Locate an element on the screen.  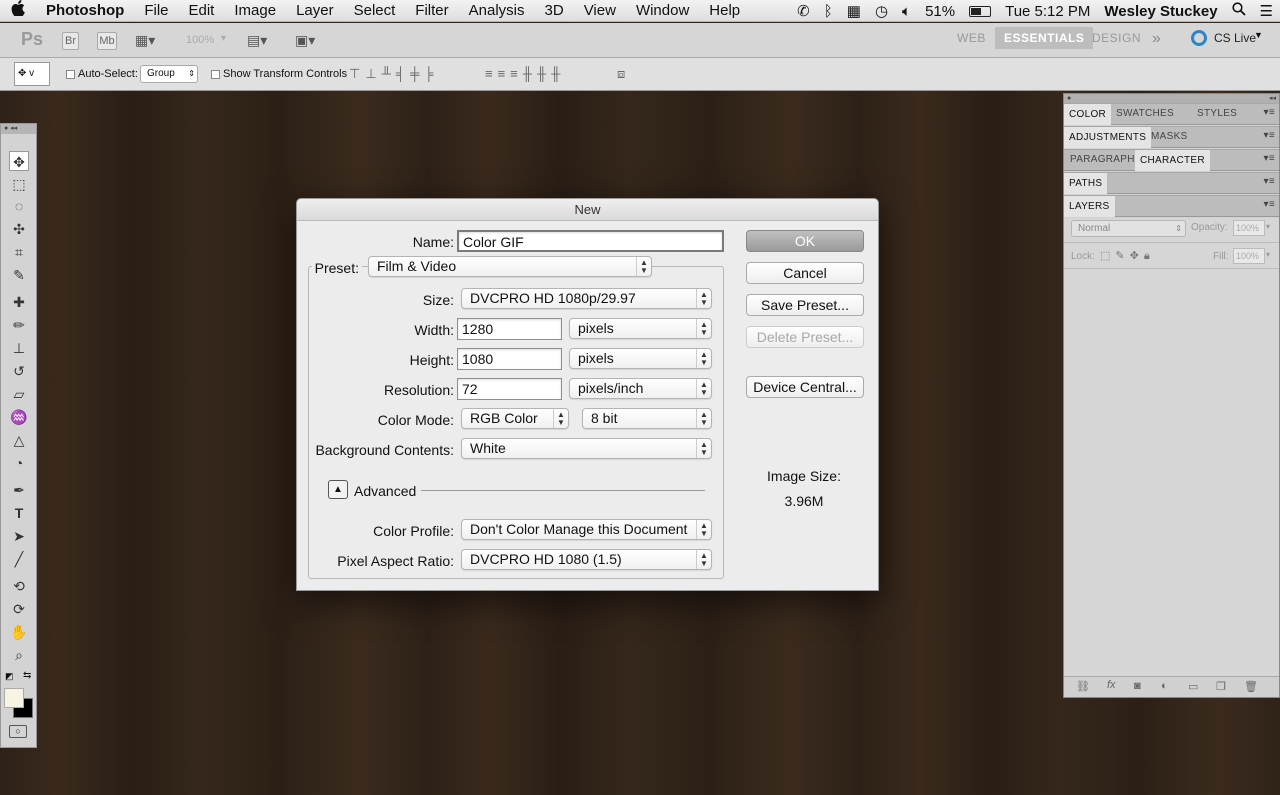
clock: Tue 5:12 PM is located at coordinates (1047, 11).